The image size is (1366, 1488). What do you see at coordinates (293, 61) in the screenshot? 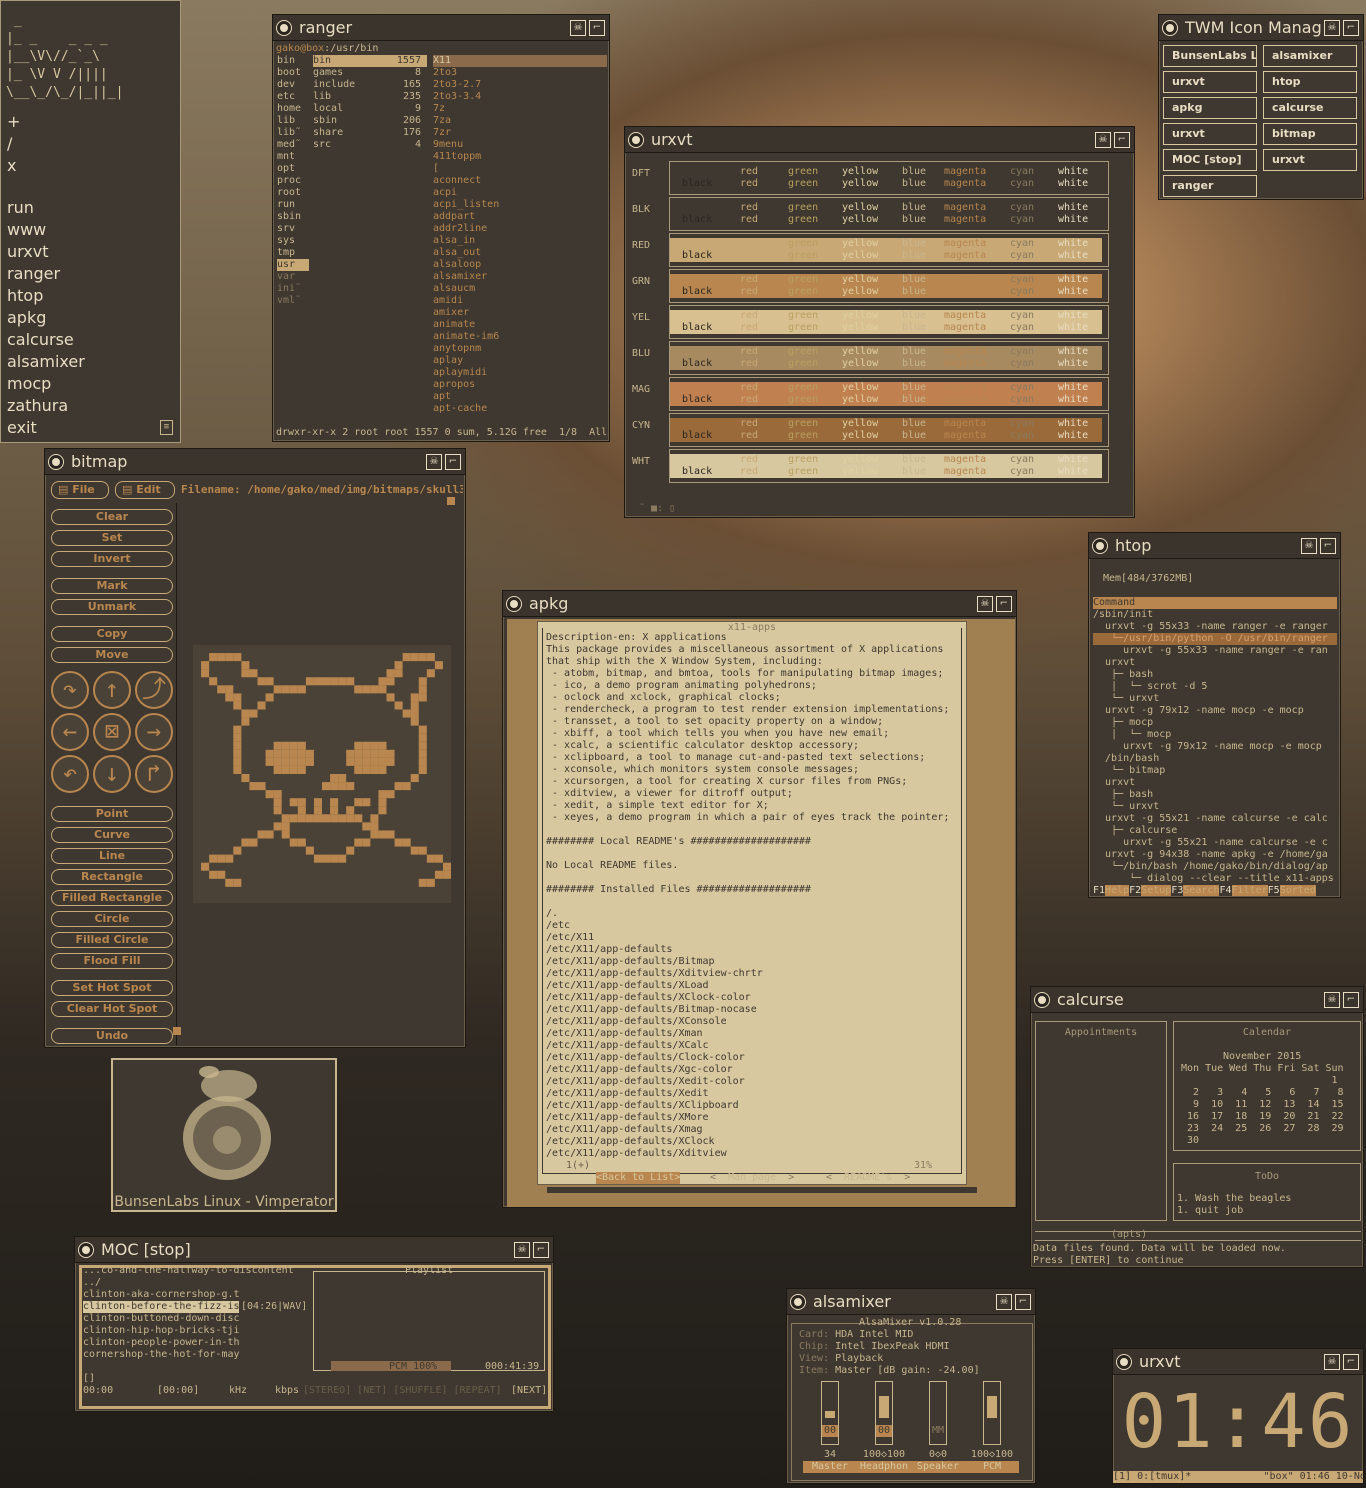
I see `dir-entry: bin` at bounding box center [293, 61].